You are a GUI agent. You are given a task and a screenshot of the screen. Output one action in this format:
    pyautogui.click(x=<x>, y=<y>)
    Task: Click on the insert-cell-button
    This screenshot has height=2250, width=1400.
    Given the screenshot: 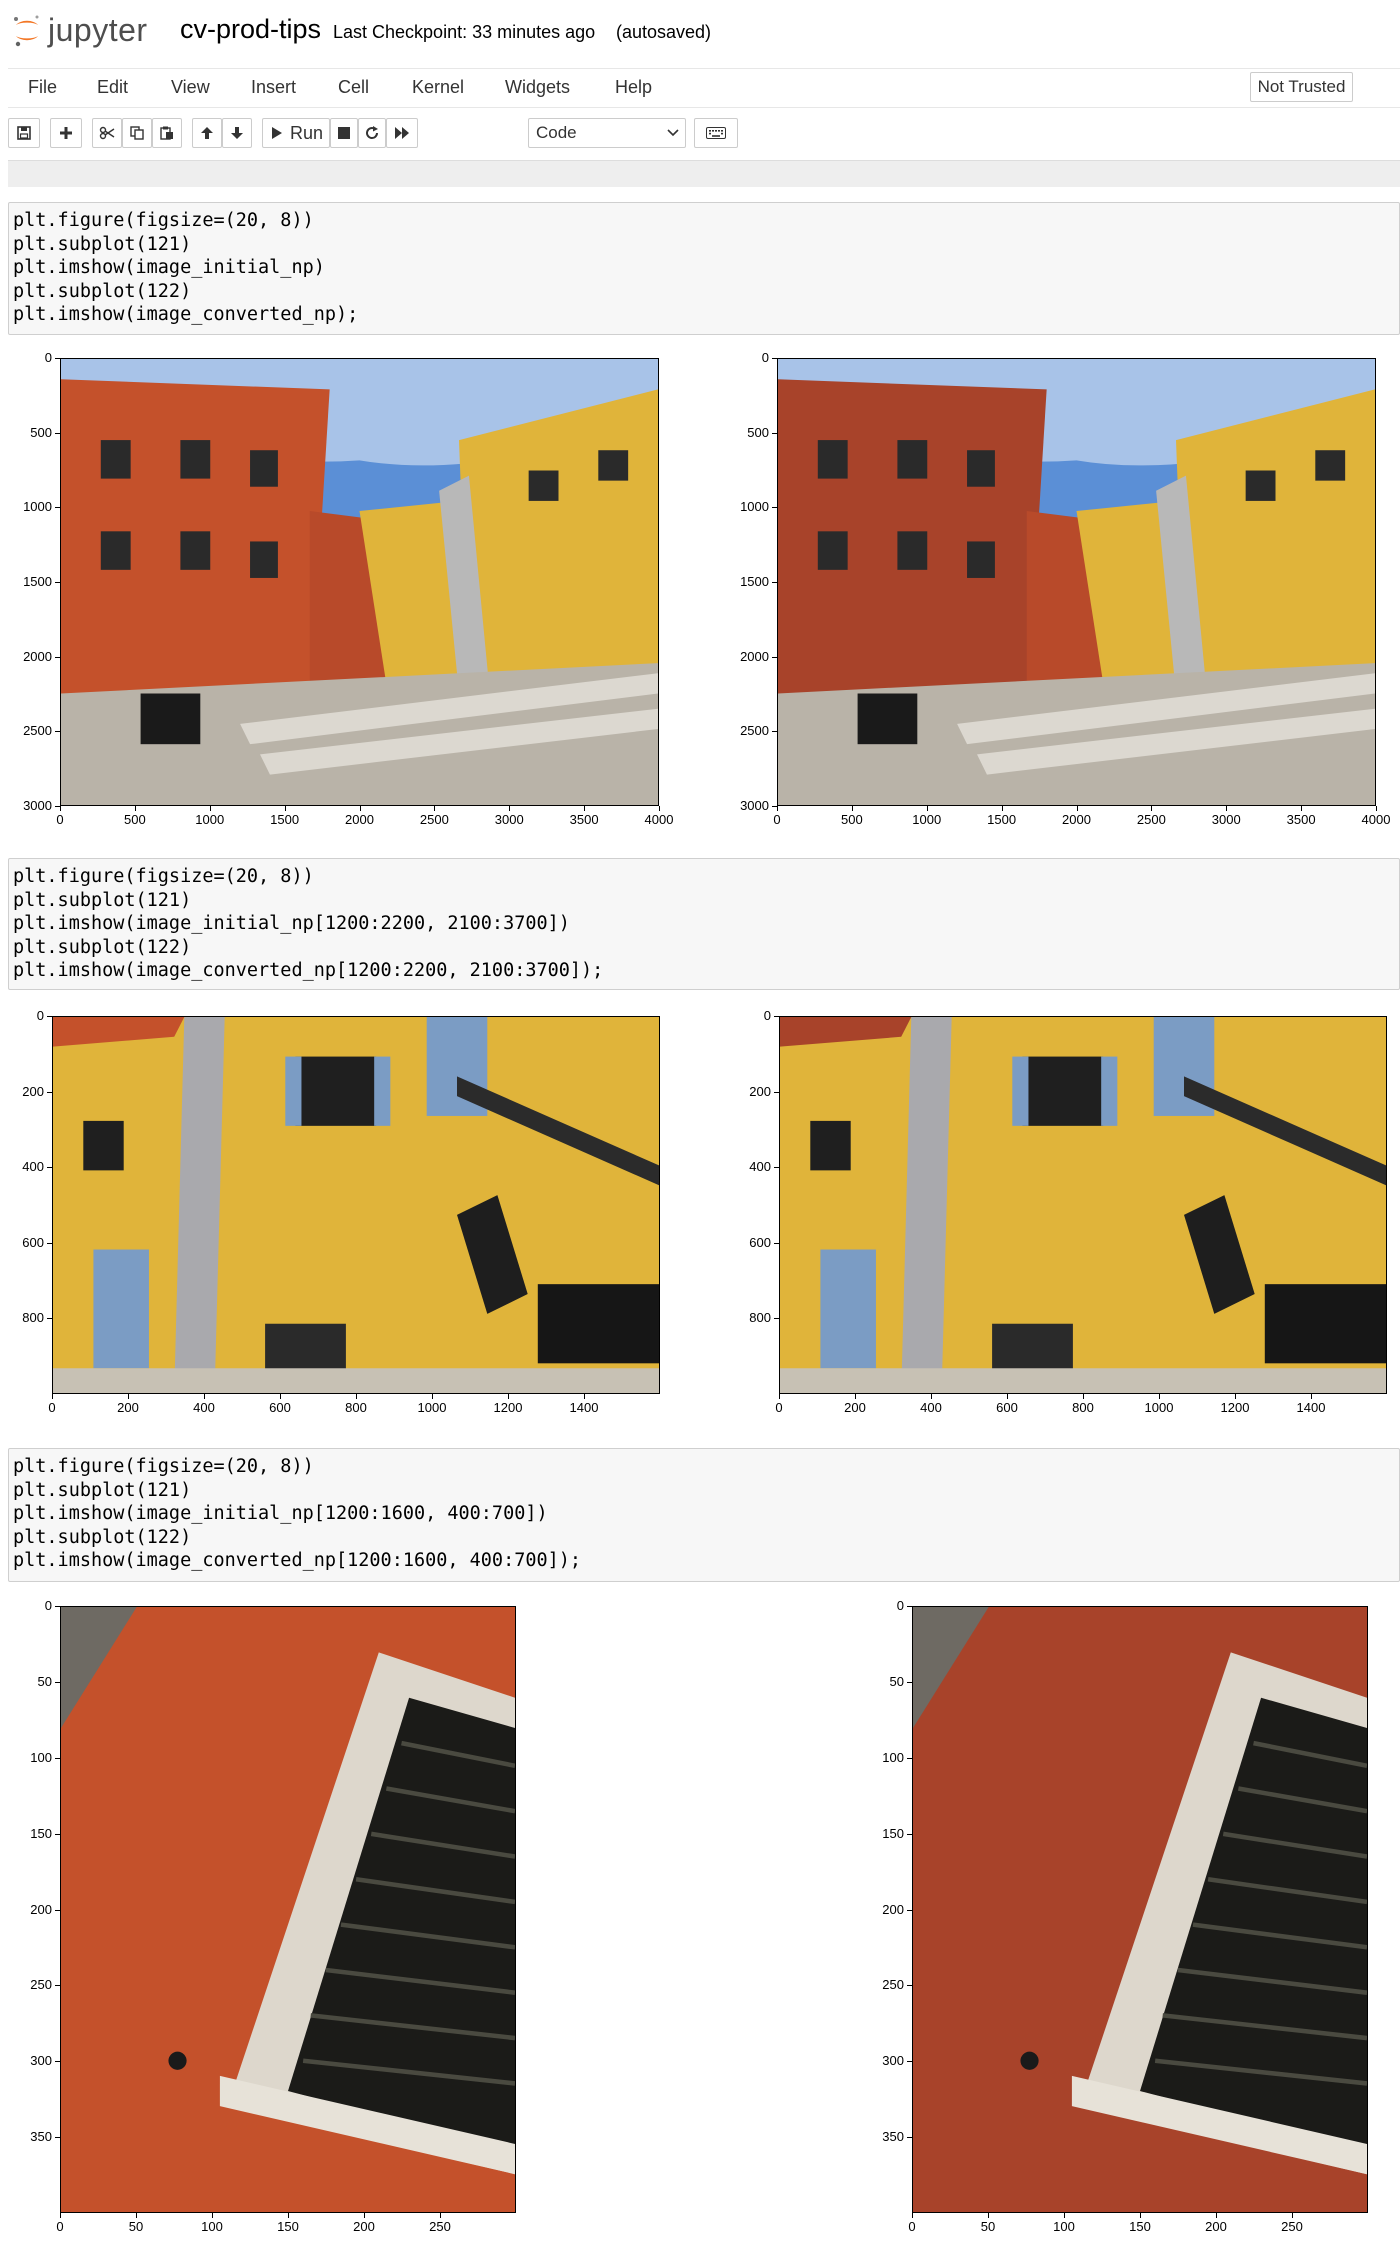 What is the action you would take?
    pyautogui.click(x=66, y=133)
    